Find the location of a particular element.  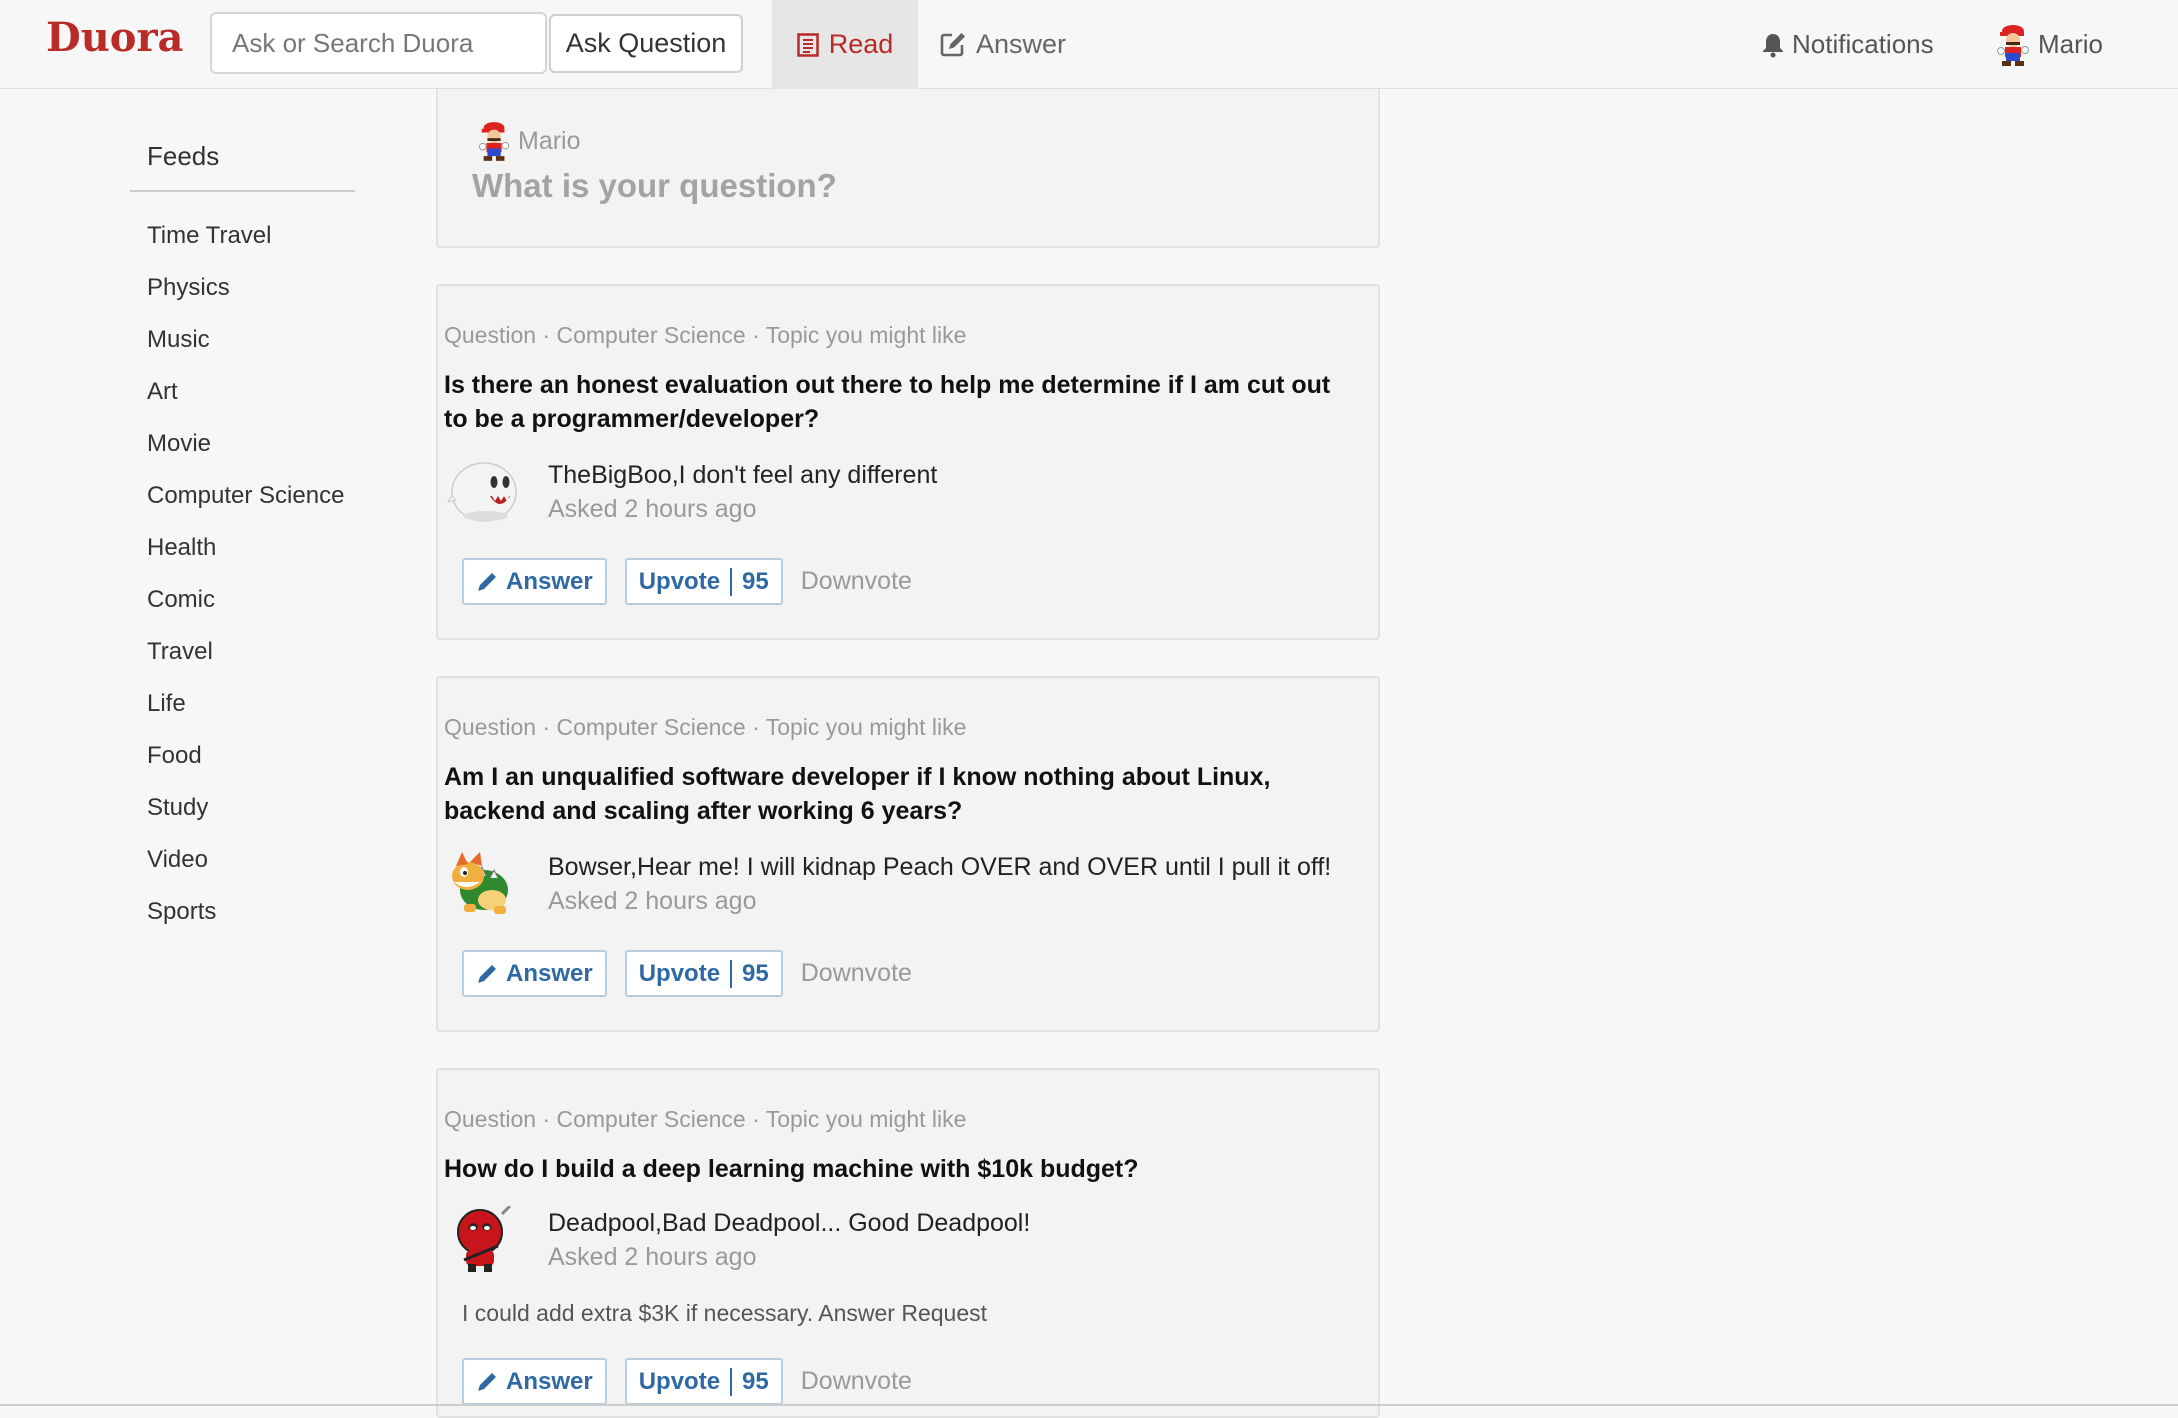

nav-answer-label: Answer is located at coordinates (1021, 44).